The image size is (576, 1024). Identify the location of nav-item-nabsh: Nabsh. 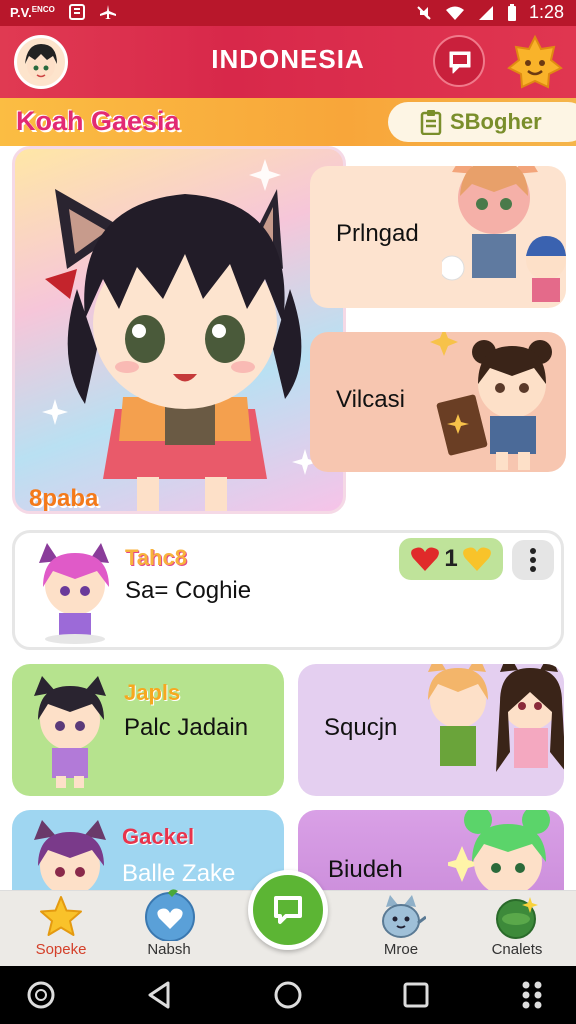
(169, 928).